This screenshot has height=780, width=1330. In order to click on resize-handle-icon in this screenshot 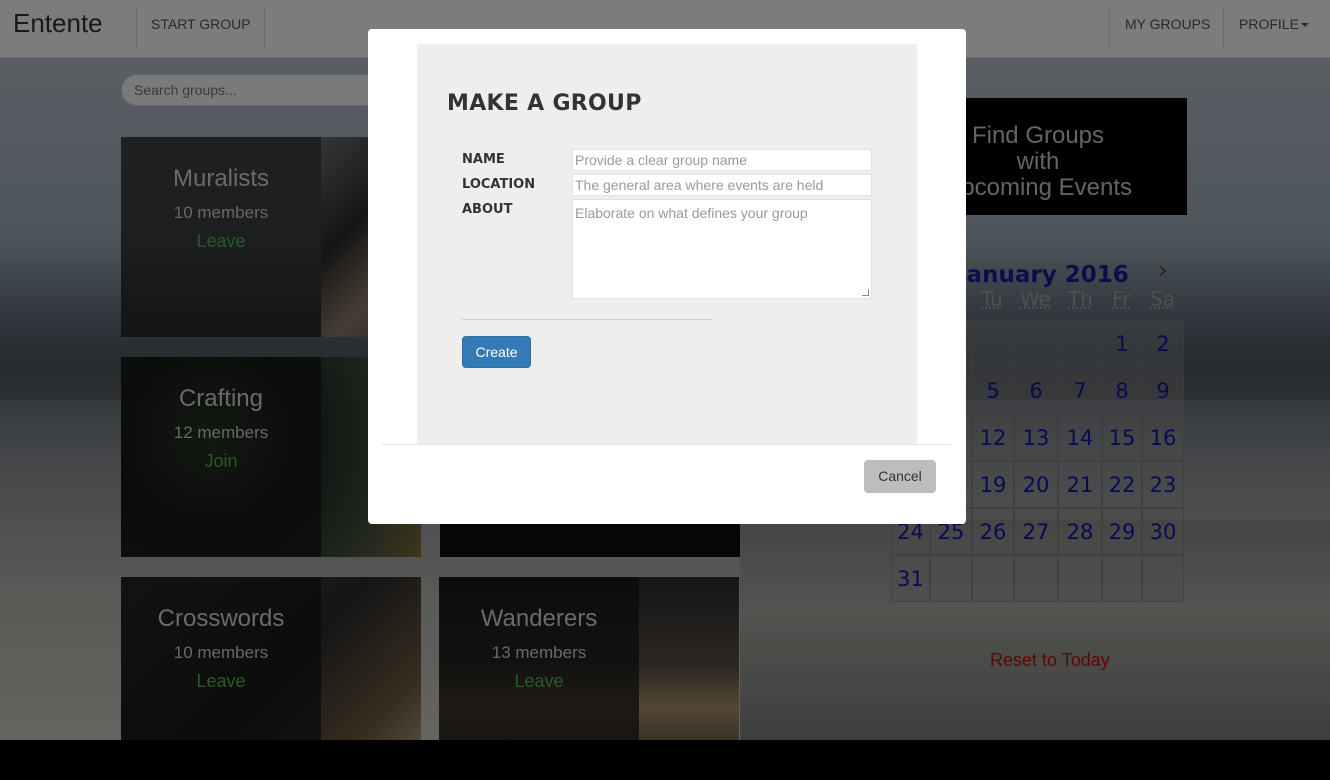, I will do `click(865, 292)`.